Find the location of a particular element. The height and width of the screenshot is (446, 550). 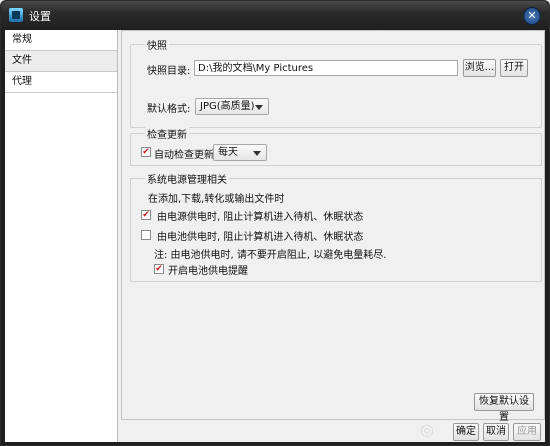

nav-item-general: 常规 is located at coordinates (61, 40).